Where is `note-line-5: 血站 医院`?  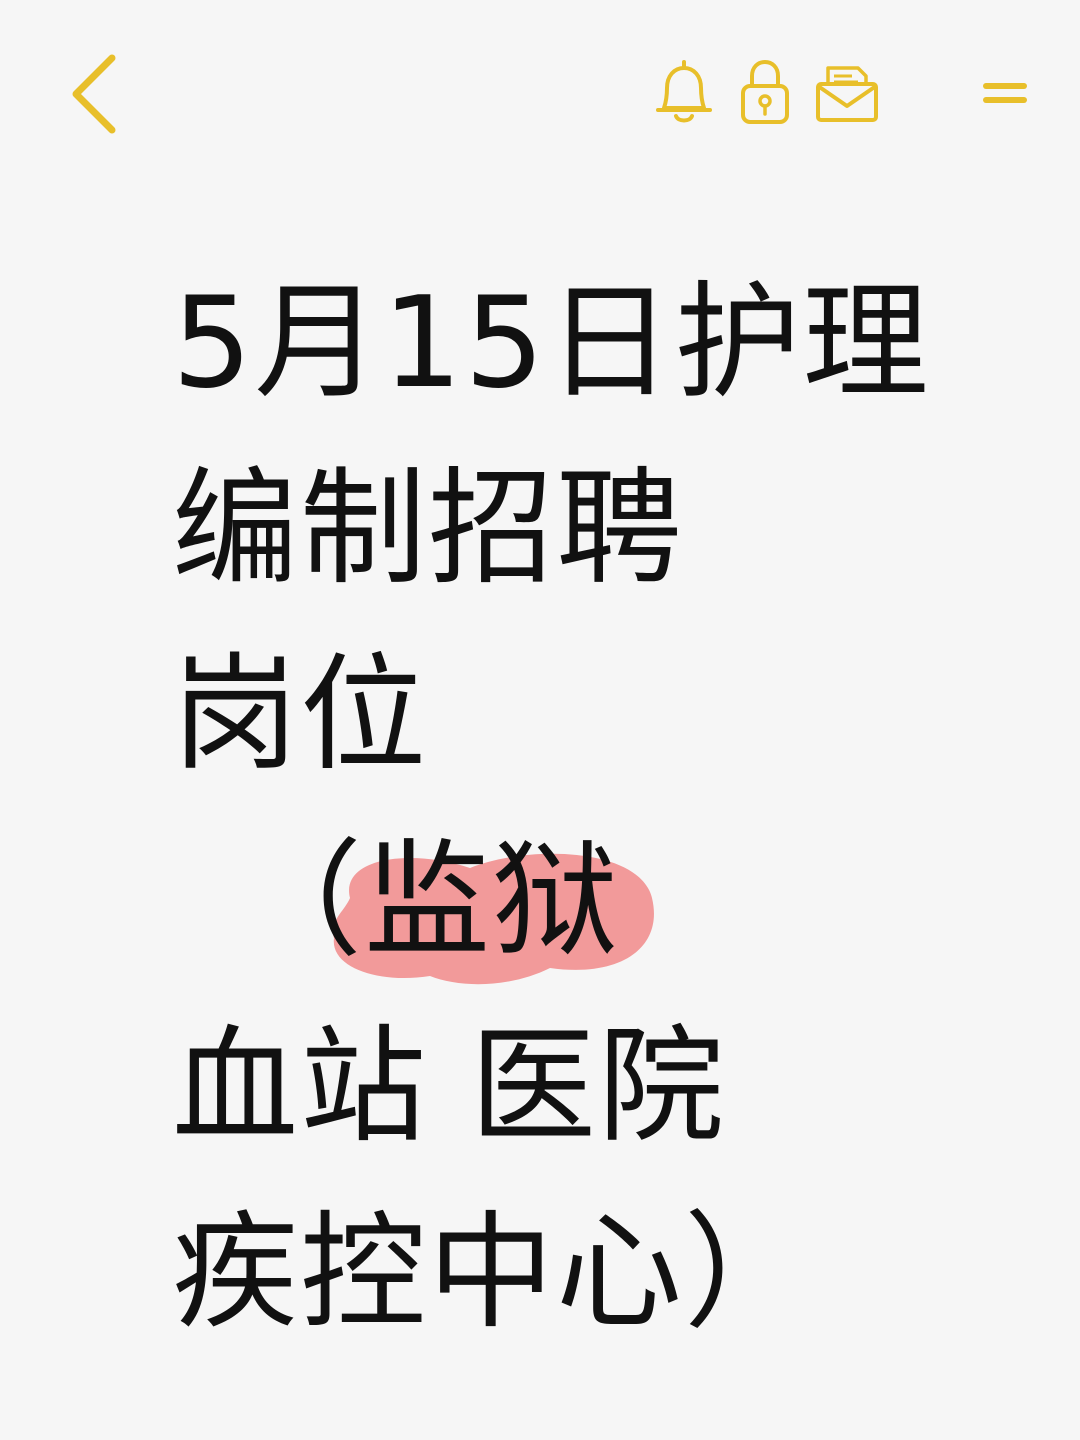 note-line-5: 血站 医院 is located at coordinates (449, 1086).